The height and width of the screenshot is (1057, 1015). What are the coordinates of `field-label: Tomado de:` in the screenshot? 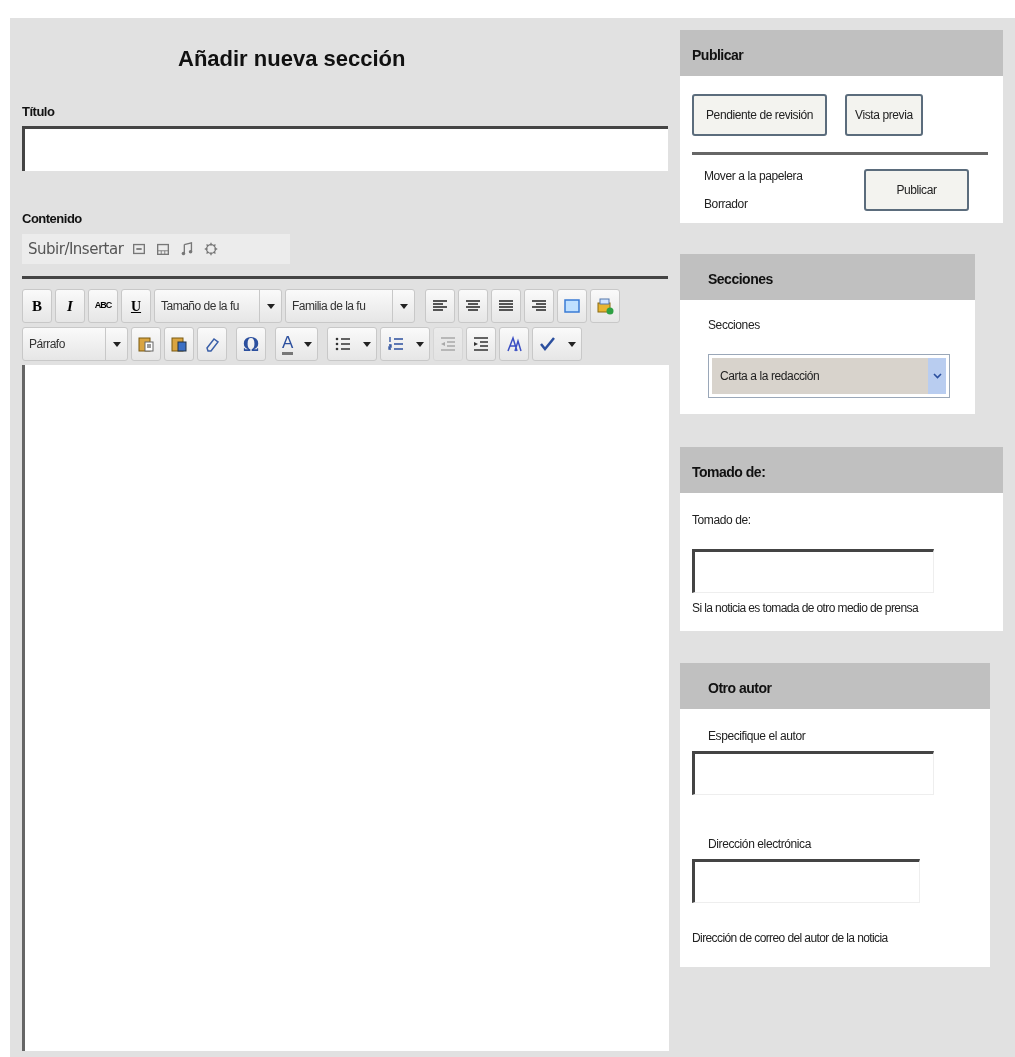 It's located at (722, 520).